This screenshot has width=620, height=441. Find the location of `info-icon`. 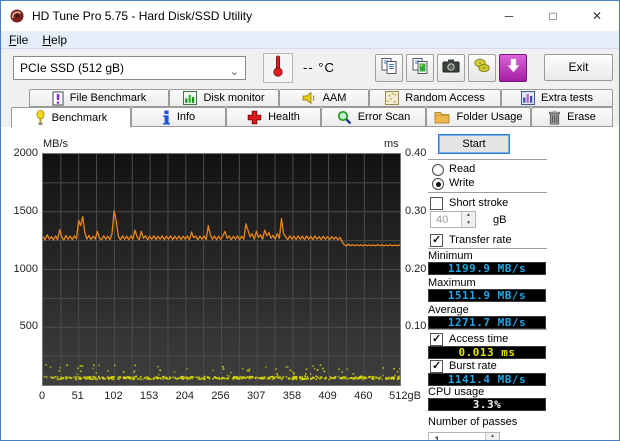

info-icon is located at coordinates (166, 117).